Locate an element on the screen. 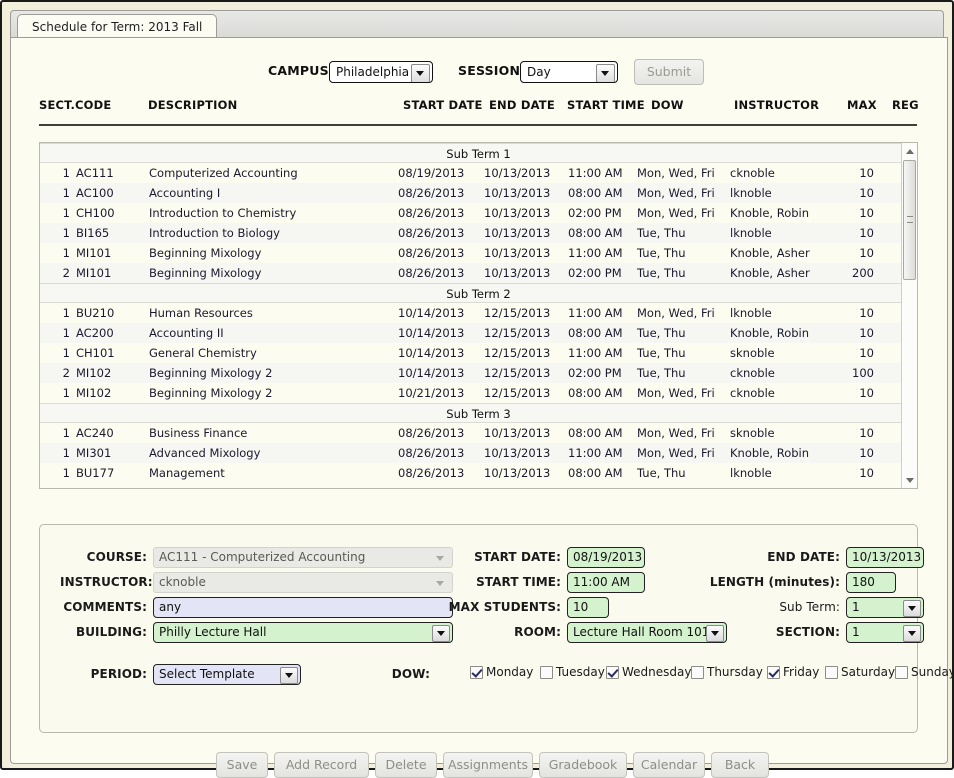 Image resolution: width=954 pixels, height=778 pixels. campus-label: CAMPUS: is located at coordinates (301, 70).